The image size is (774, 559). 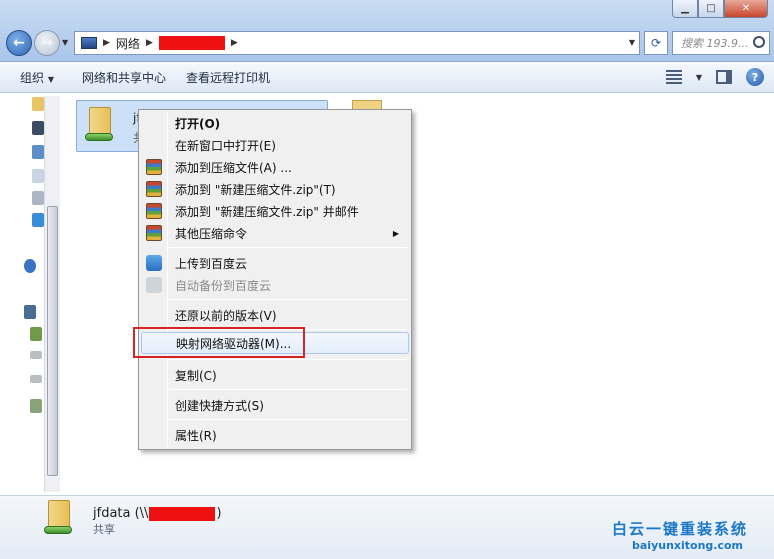 What do you see at coordinates (395, 233) in the screenshot?
I see `submenu-arrow-icon: ▶` at bounding box center [395, 233].